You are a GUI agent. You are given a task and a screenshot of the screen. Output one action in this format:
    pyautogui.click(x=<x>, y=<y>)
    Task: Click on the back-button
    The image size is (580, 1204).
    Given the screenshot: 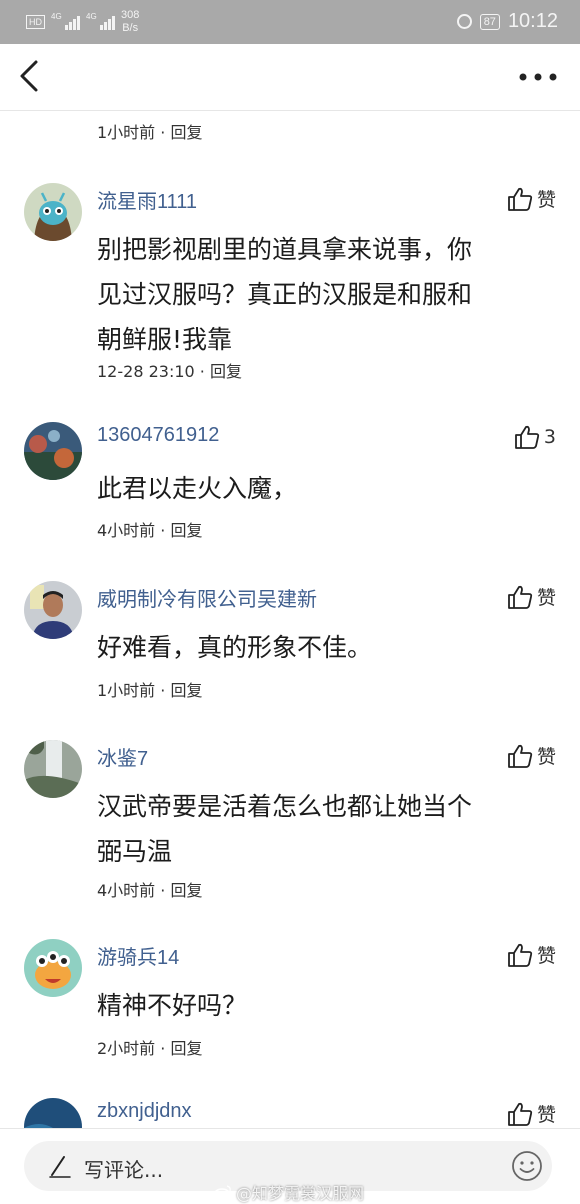 What is the action you would take?
    pyautogui.click(x=32, y=76)
    